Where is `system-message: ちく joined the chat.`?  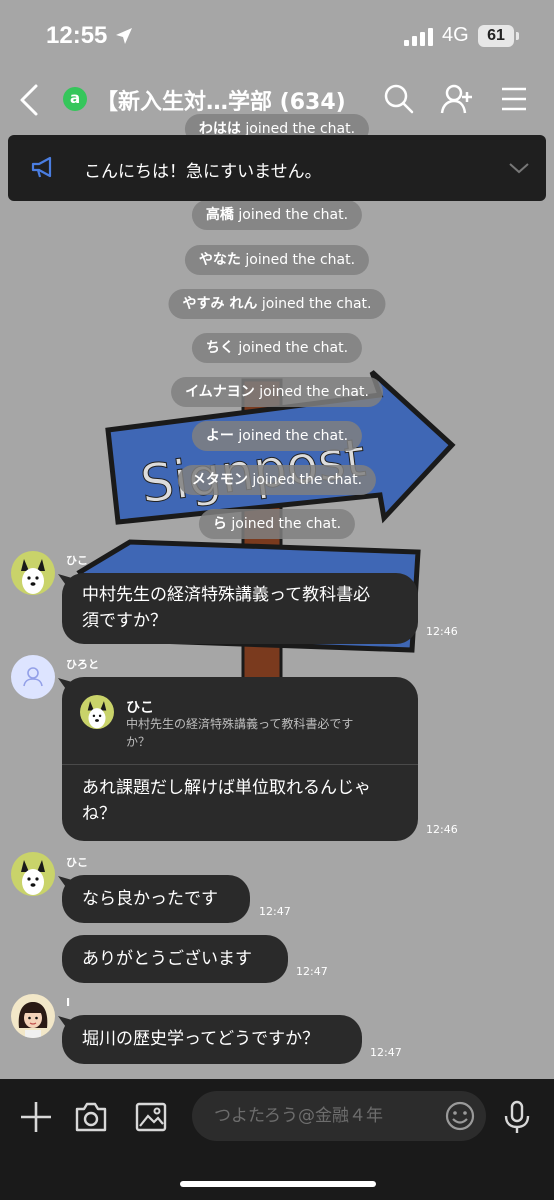 system-message: ちく joined the chat. is located at coordinates (277, 348).